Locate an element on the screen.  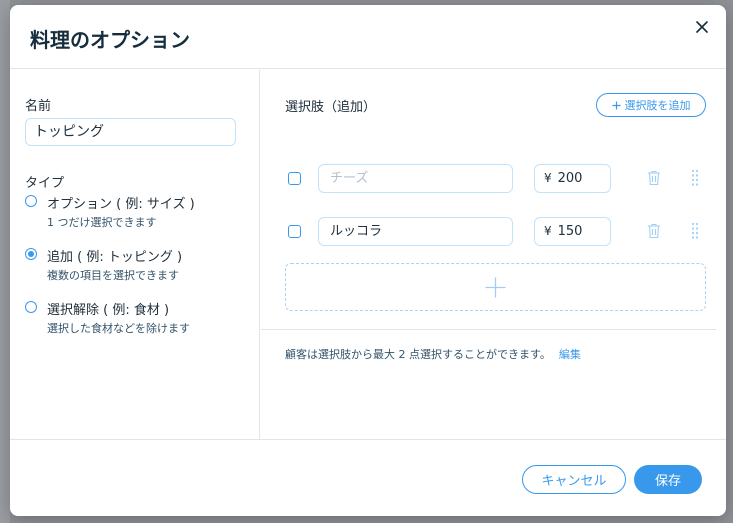
background-page-edge is located at coordinates (5, 261).